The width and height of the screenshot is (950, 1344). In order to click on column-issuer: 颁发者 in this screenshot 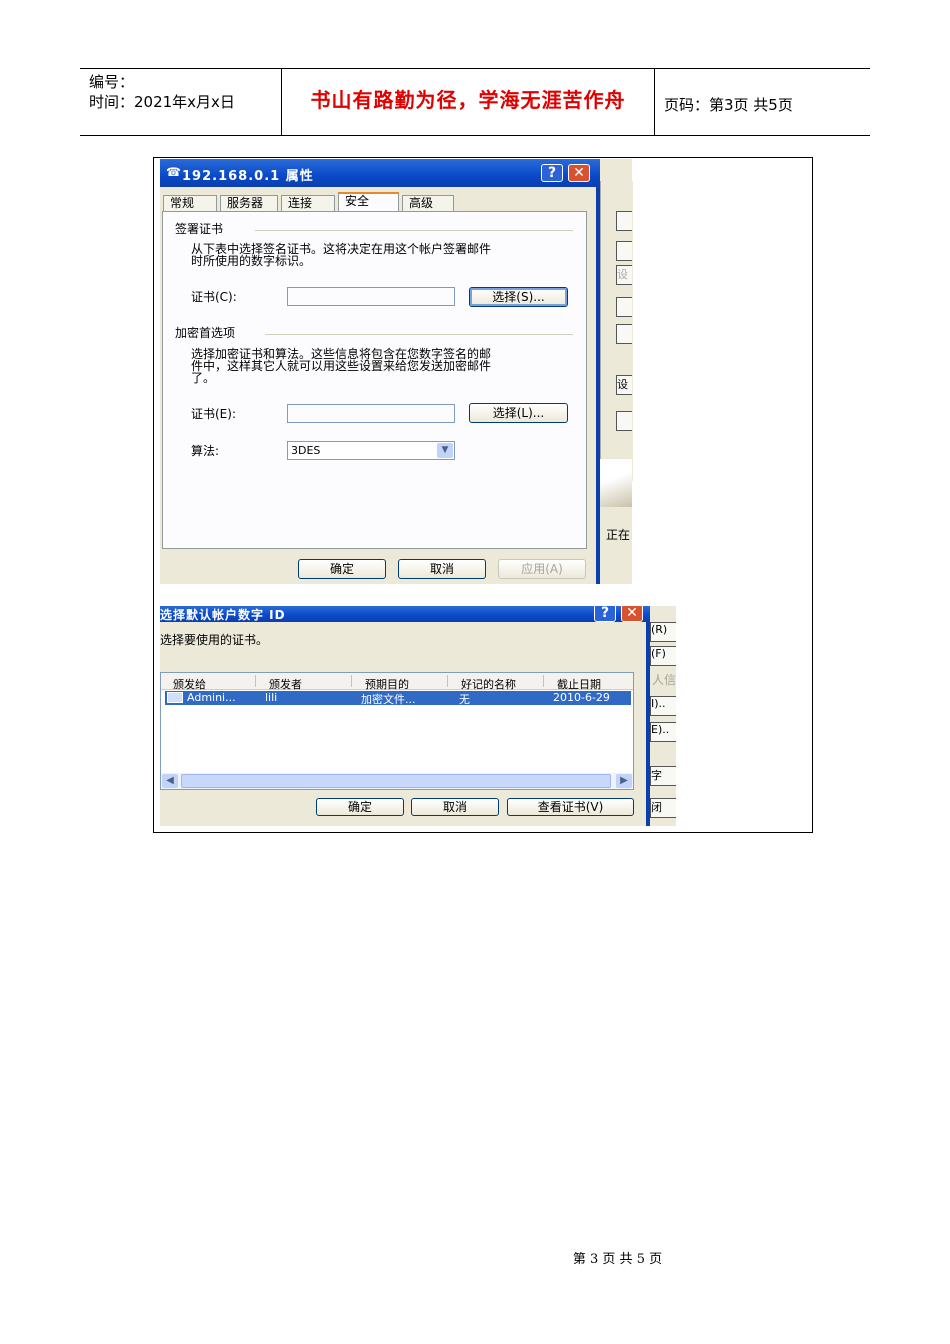, I will do `click(285, 684)`.